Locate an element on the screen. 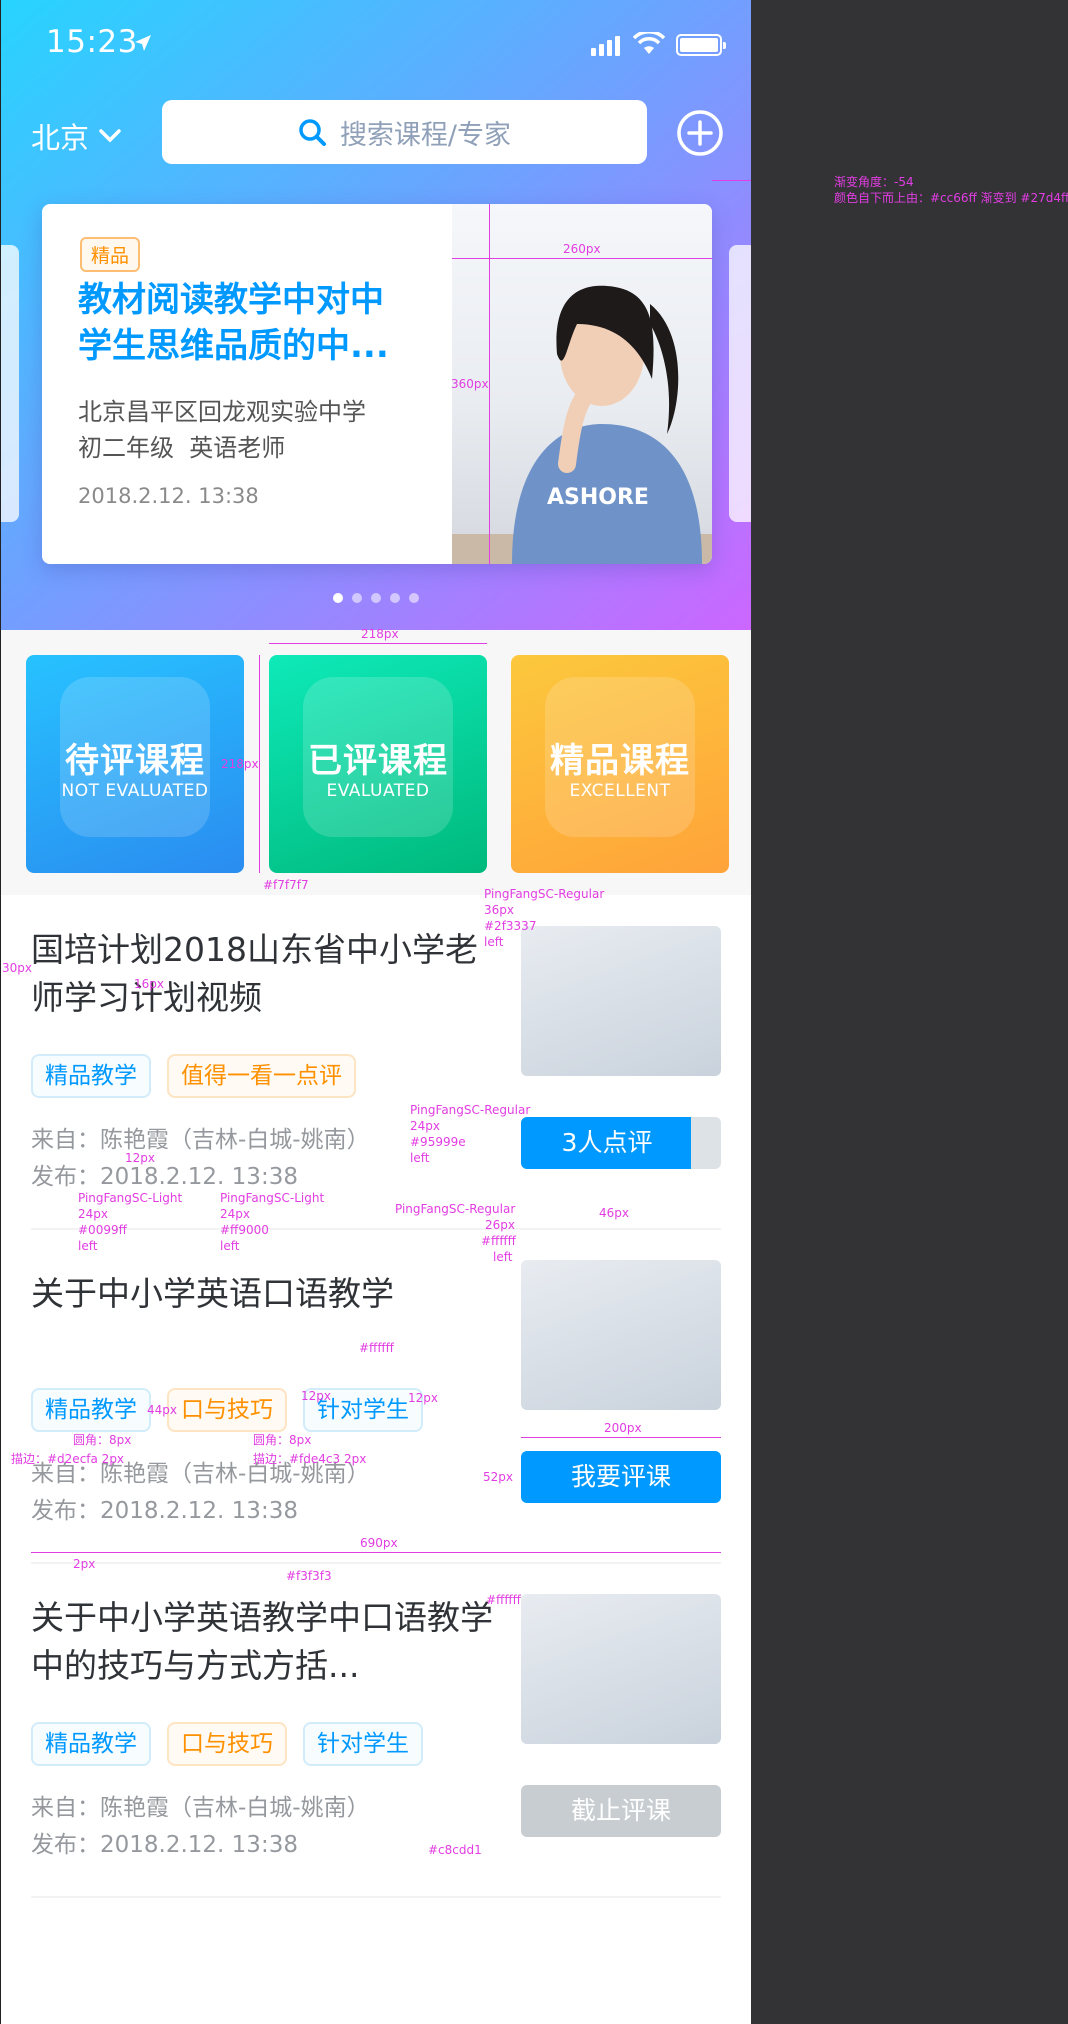 The height and width of the screenshot is (2024, 1068). review-count-label: 3人点评 is located at coordinates (607, 1142).